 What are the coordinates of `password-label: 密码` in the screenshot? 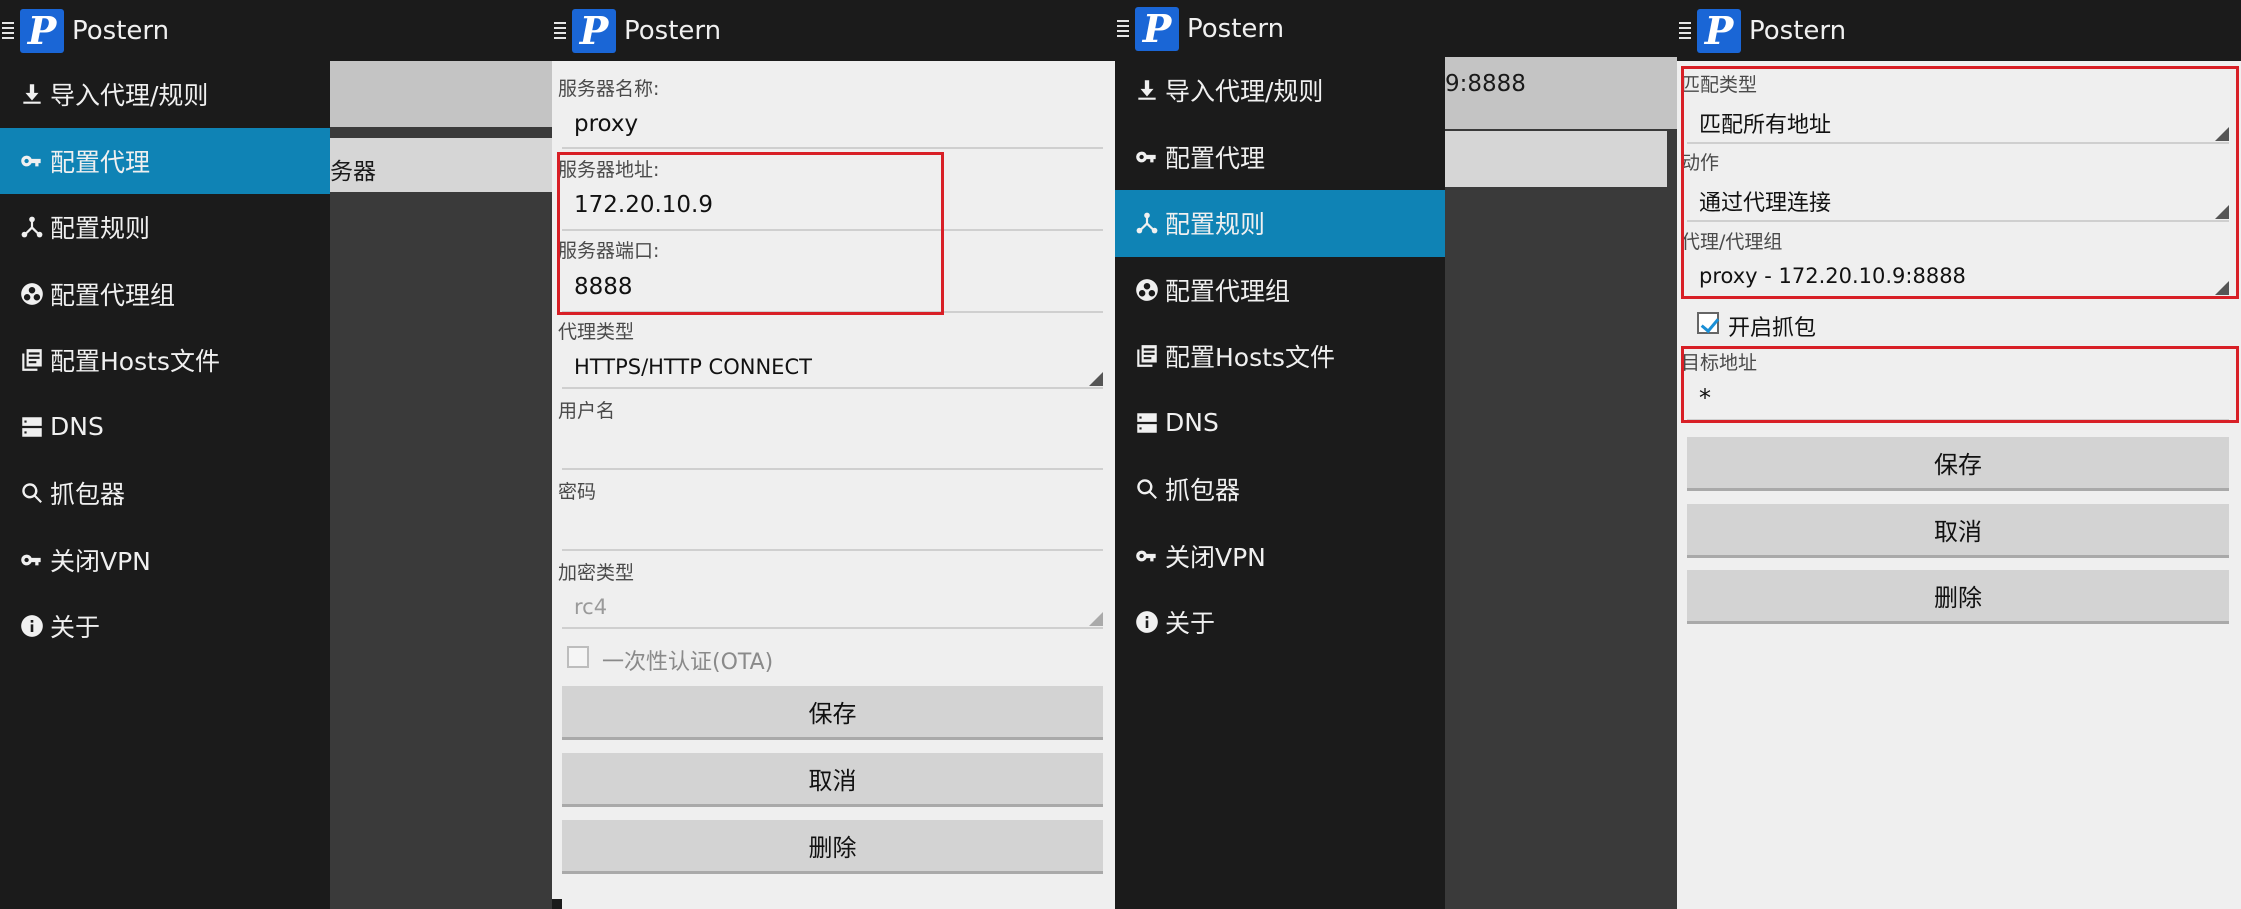 It's located at (577, 492).